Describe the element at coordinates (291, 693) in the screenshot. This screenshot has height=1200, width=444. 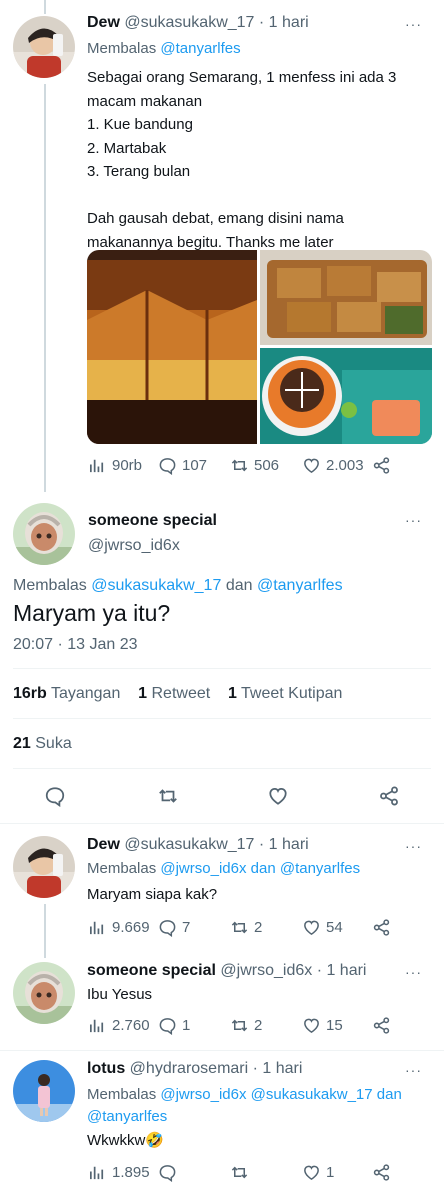
I see `quote-label: Tweet Kutipan` at that location.